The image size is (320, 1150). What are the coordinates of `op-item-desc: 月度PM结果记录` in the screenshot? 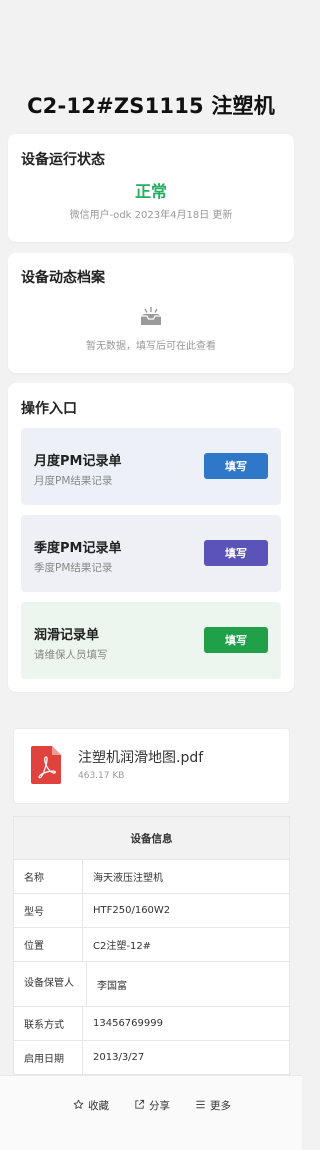 It's located at (73, 481).